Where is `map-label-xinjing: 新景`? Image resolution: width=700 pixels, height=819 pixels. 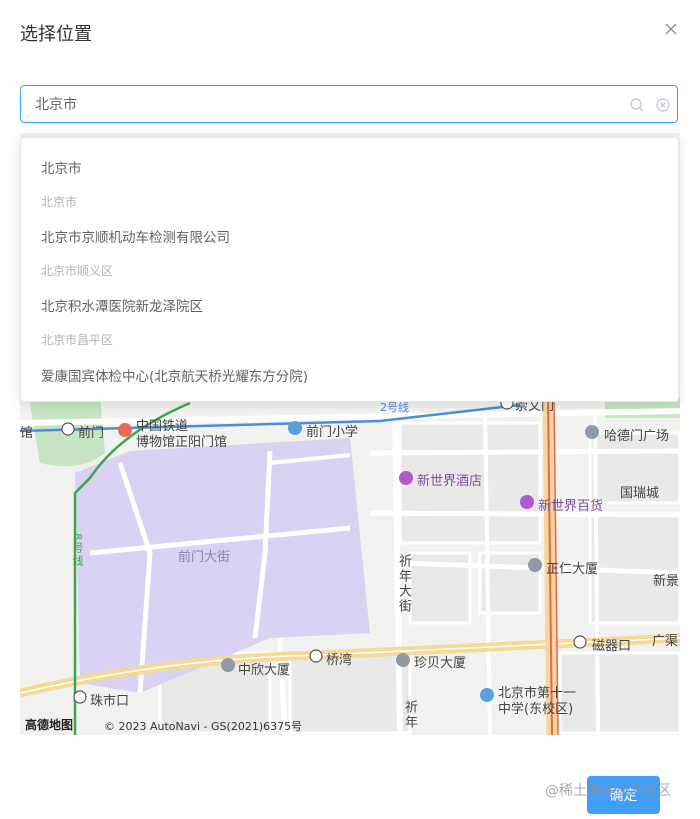
map-label-xinjing: 新景 is located at coordinates (666, 581).